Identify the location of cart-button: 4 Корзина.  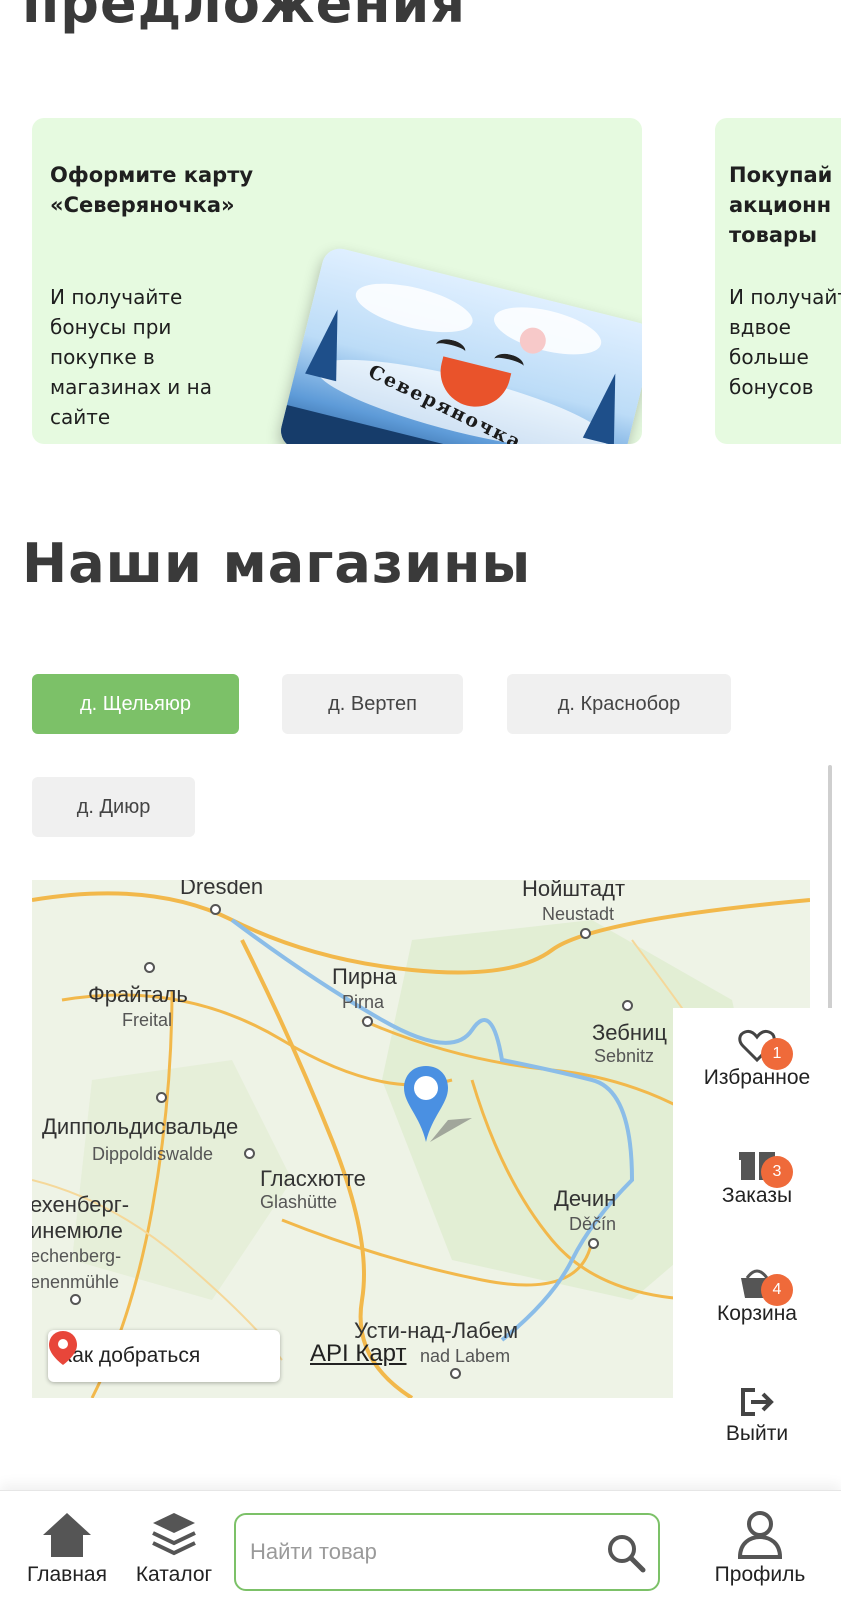
(757, 1295).